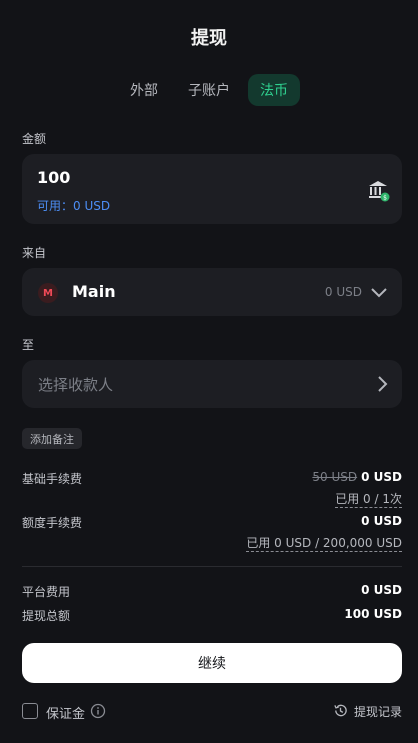 The image size is (418, 743). Describe the element at coordinates (34, 139) in the screenshot. I see `amount-label: 金额` at that location.